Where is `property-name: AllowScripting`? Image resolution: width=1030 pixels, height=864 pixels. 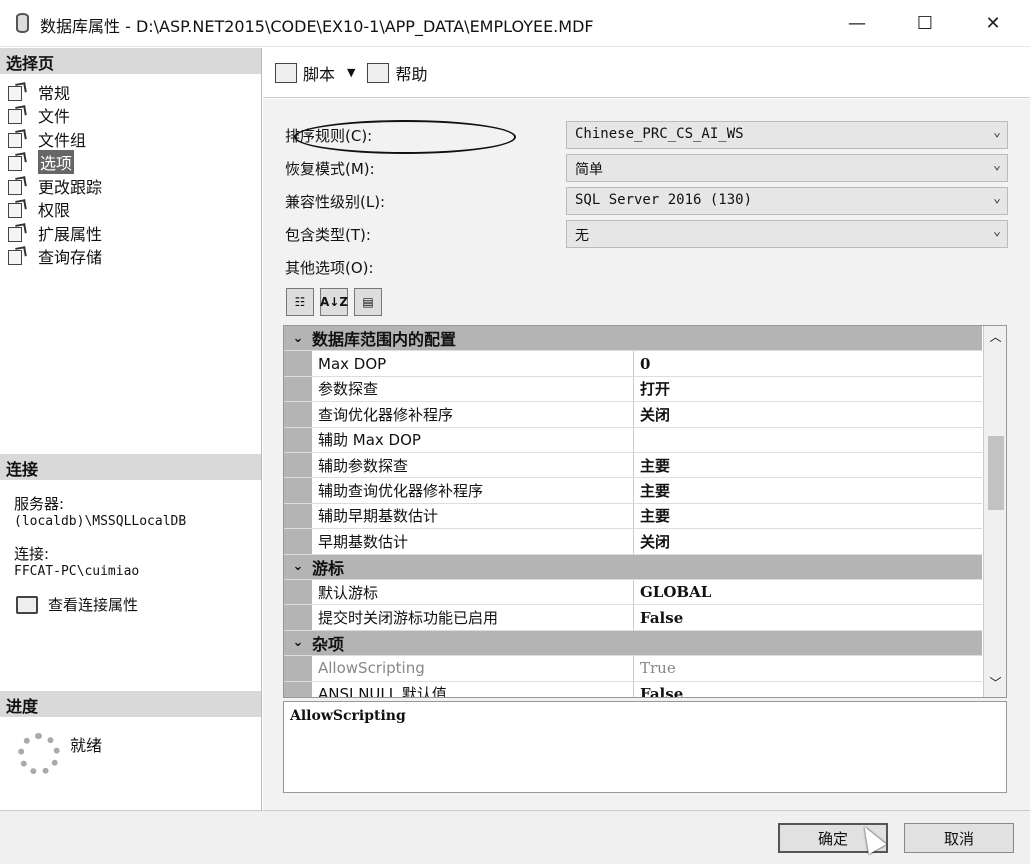
property-name: AllowScripting is located at coordinates (473, 668).